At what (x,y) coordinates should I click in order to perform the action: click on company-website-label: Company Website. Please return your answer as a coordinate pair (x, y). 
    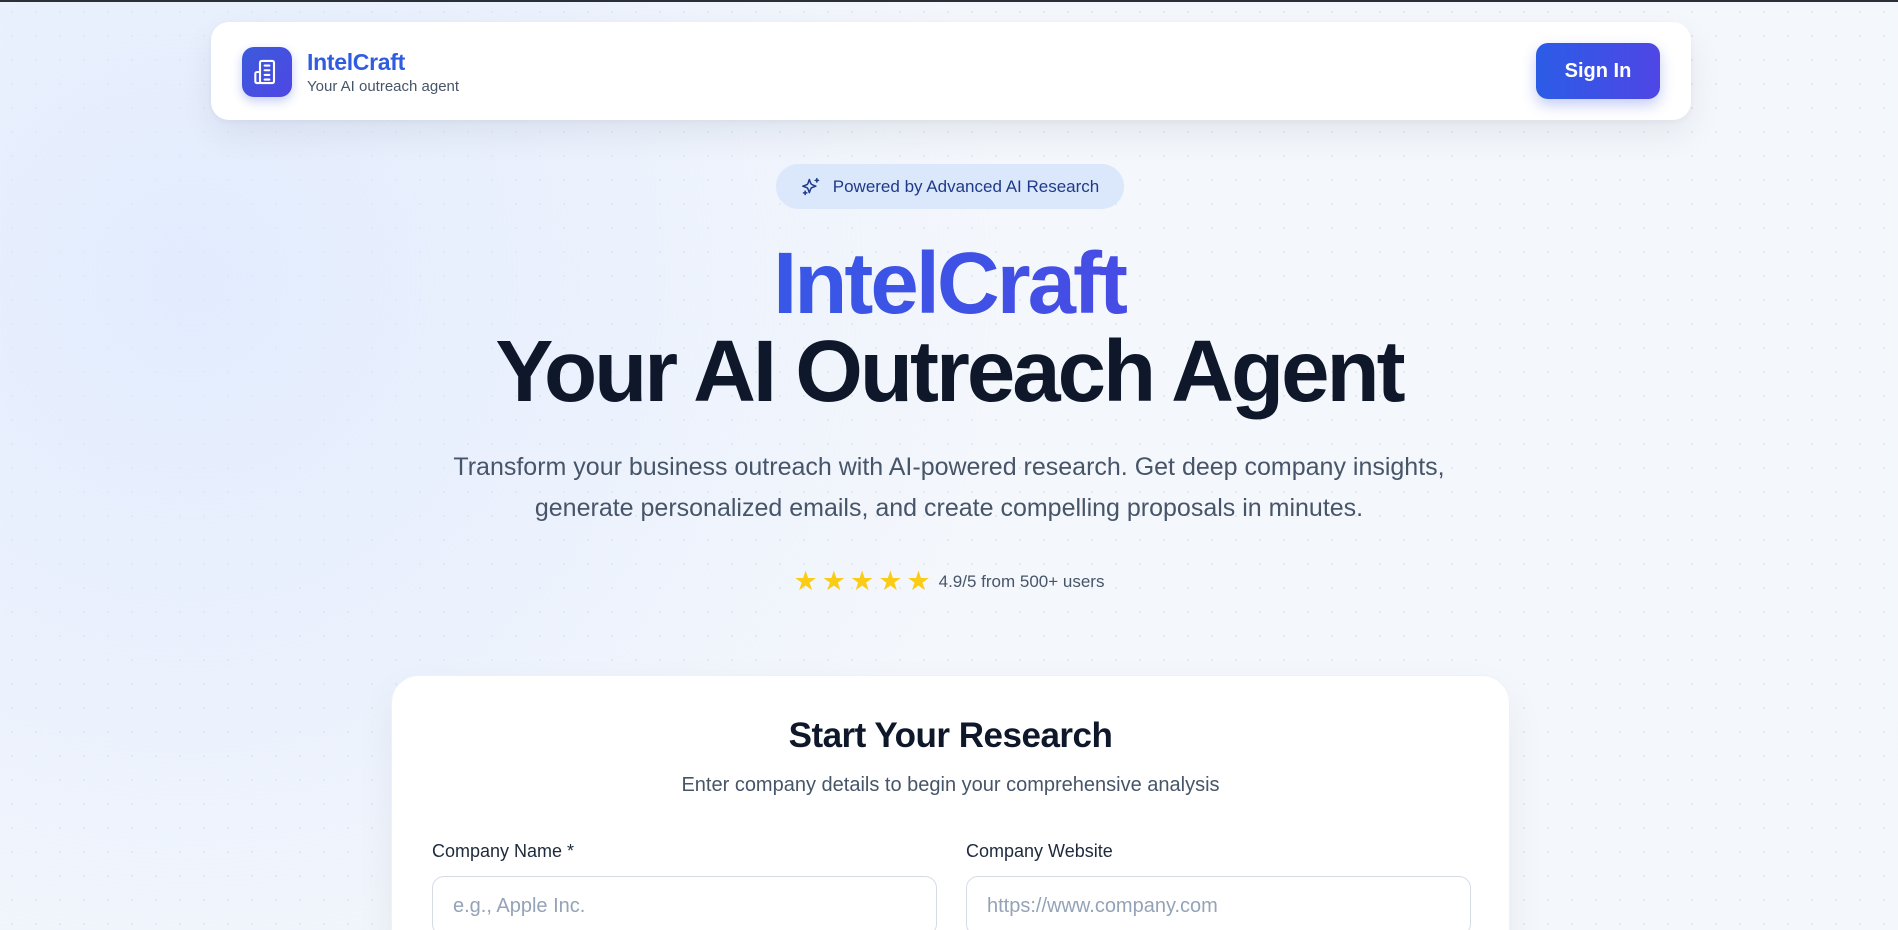
    Looking at the image, I should click on (1039, 851).